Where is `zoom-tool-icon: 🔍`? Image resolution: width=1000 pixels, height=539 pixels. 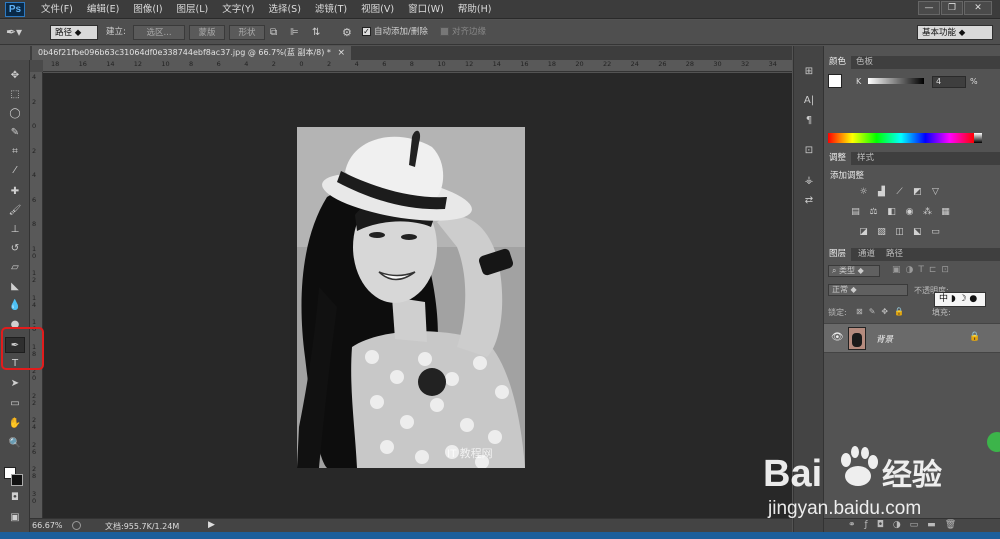 zoom-tool-icon: 🔍 is located at coordinates (15, 444).